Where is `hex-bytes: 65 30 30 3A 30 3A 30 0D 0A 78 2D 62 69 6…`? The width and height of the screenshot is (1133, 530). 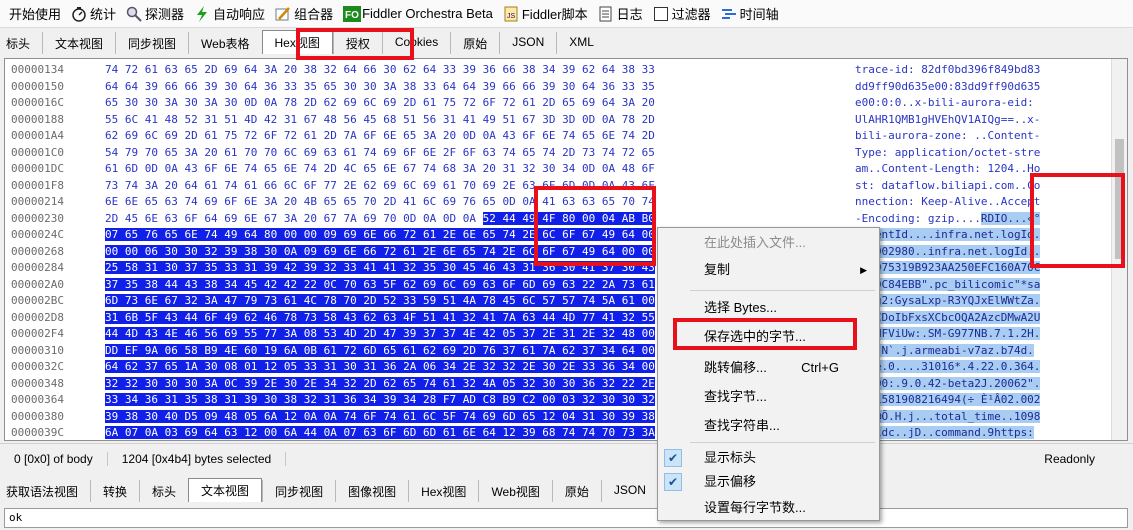 hex-bytes: 65 30 30 3A 30 3A 30 0D 0A 78 2D 62 69 6… is located at coordinates (380, 103).